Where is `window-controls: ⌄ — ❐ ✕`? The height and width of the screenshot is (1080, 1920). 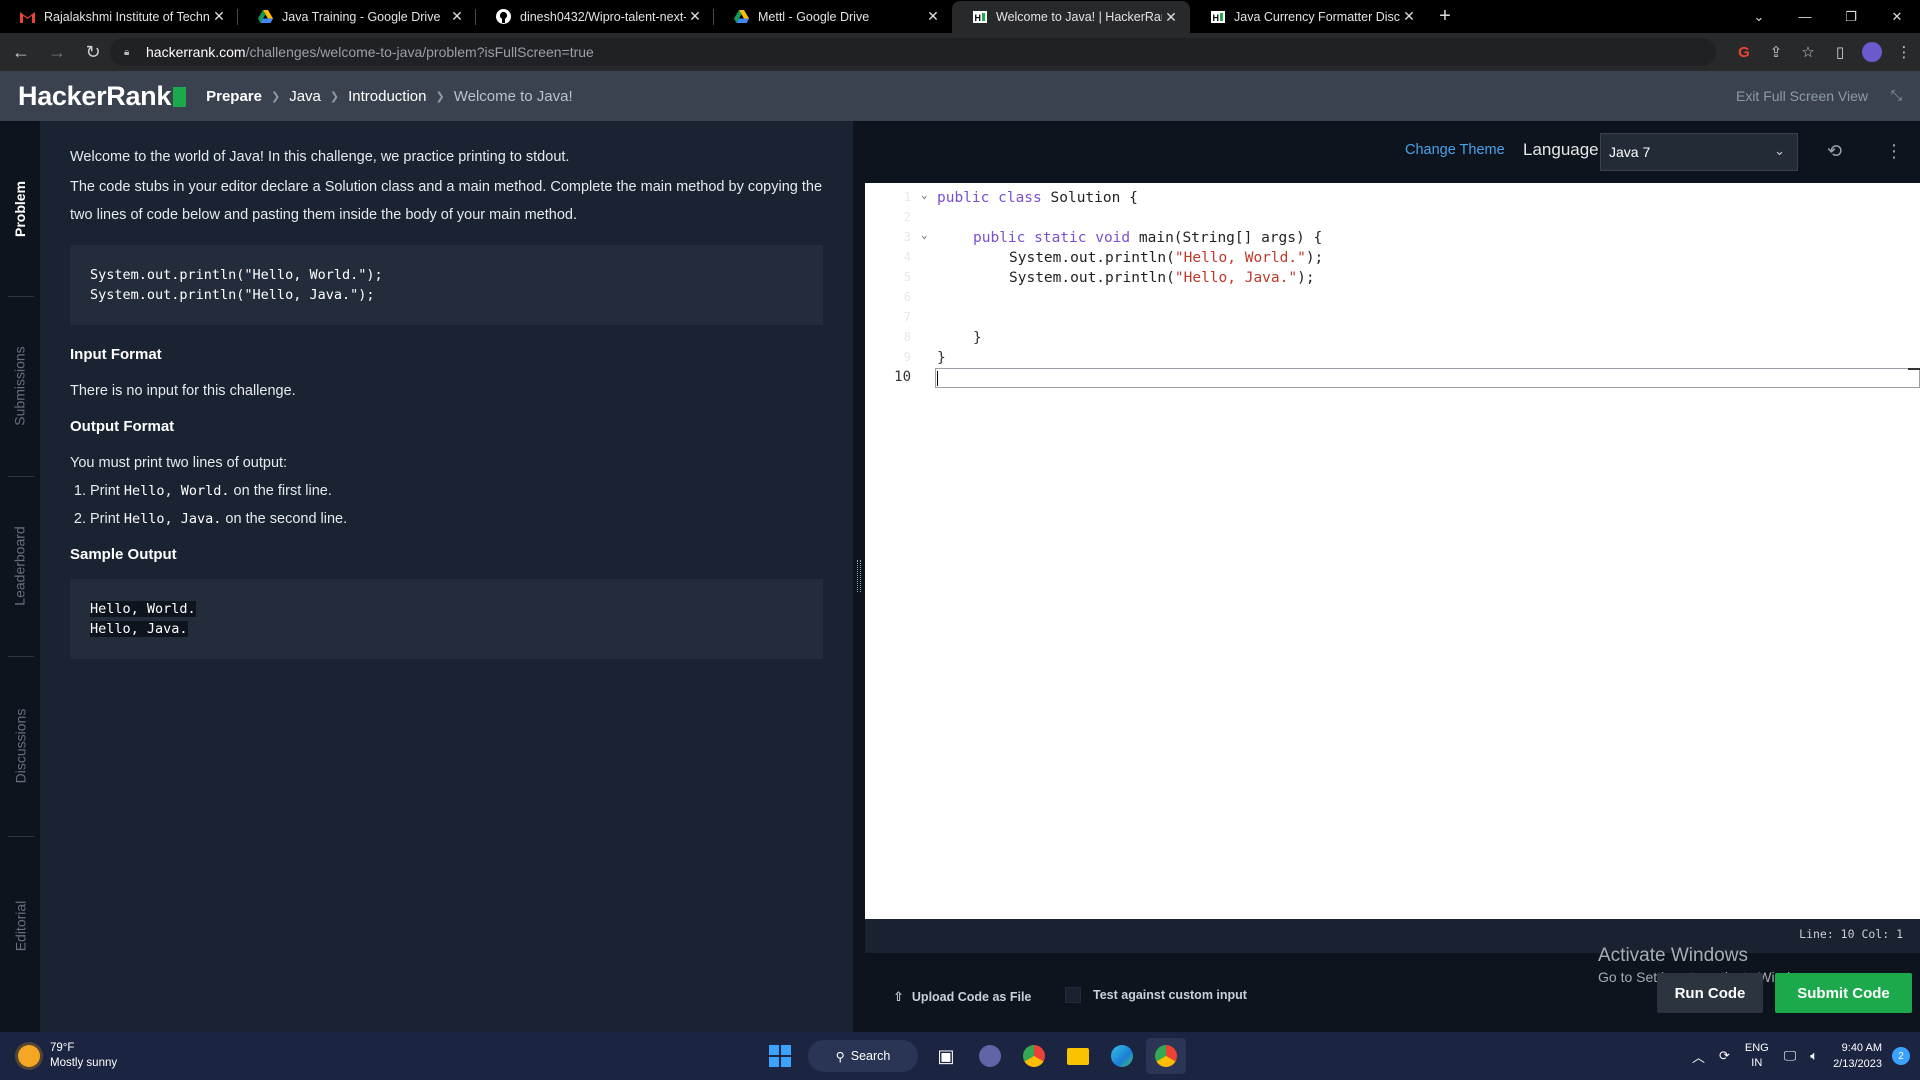
window-controls: ⌄ — ❐ ✕ is located at coordinates (1828, 16).